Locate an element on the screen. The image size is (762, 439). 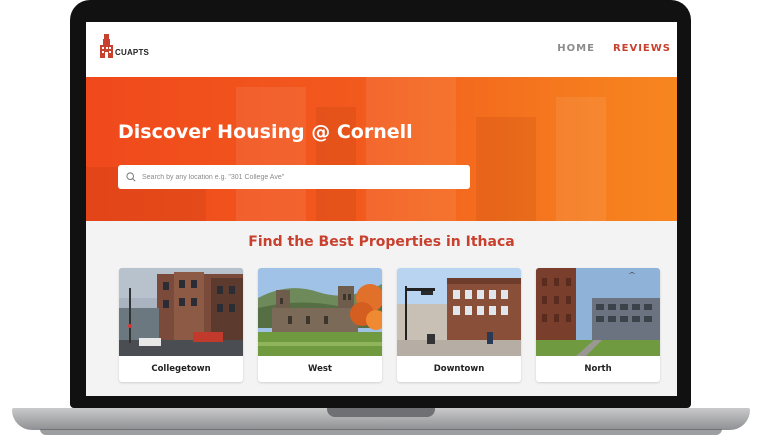
search-input is located at coordinates (302, 177).